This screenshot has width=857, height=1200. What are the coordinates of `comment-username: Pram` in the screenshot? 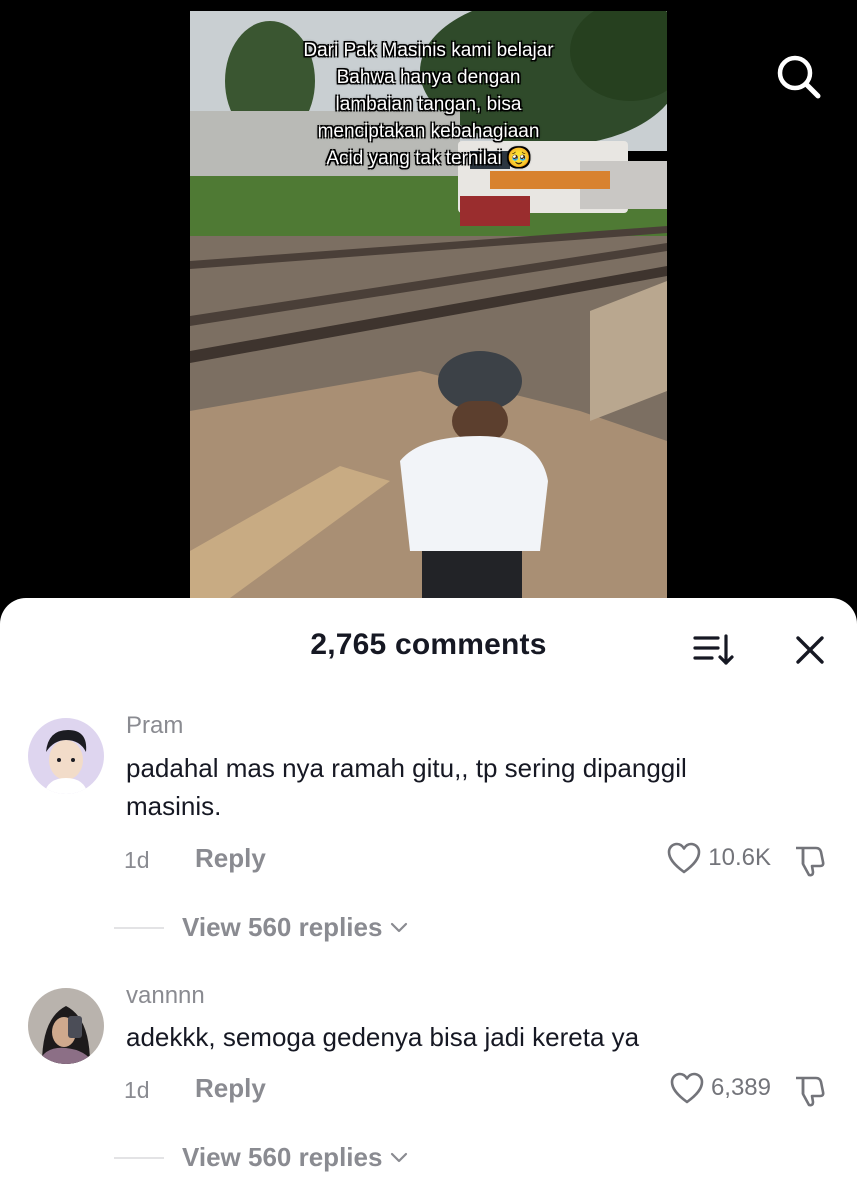 It's located at (154, 726).